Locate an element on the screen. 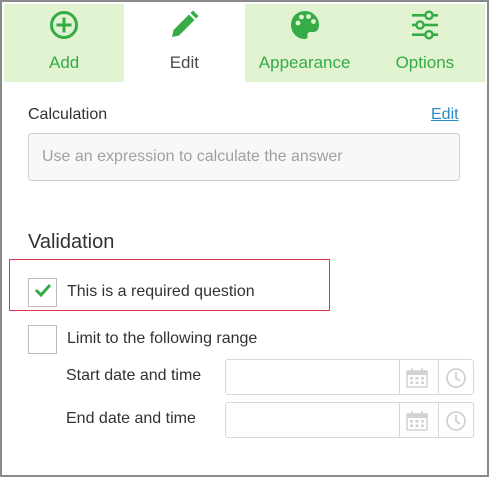 This screenshot has height=477, width=489. tab-add: Add is located at coordinates (64, 43).